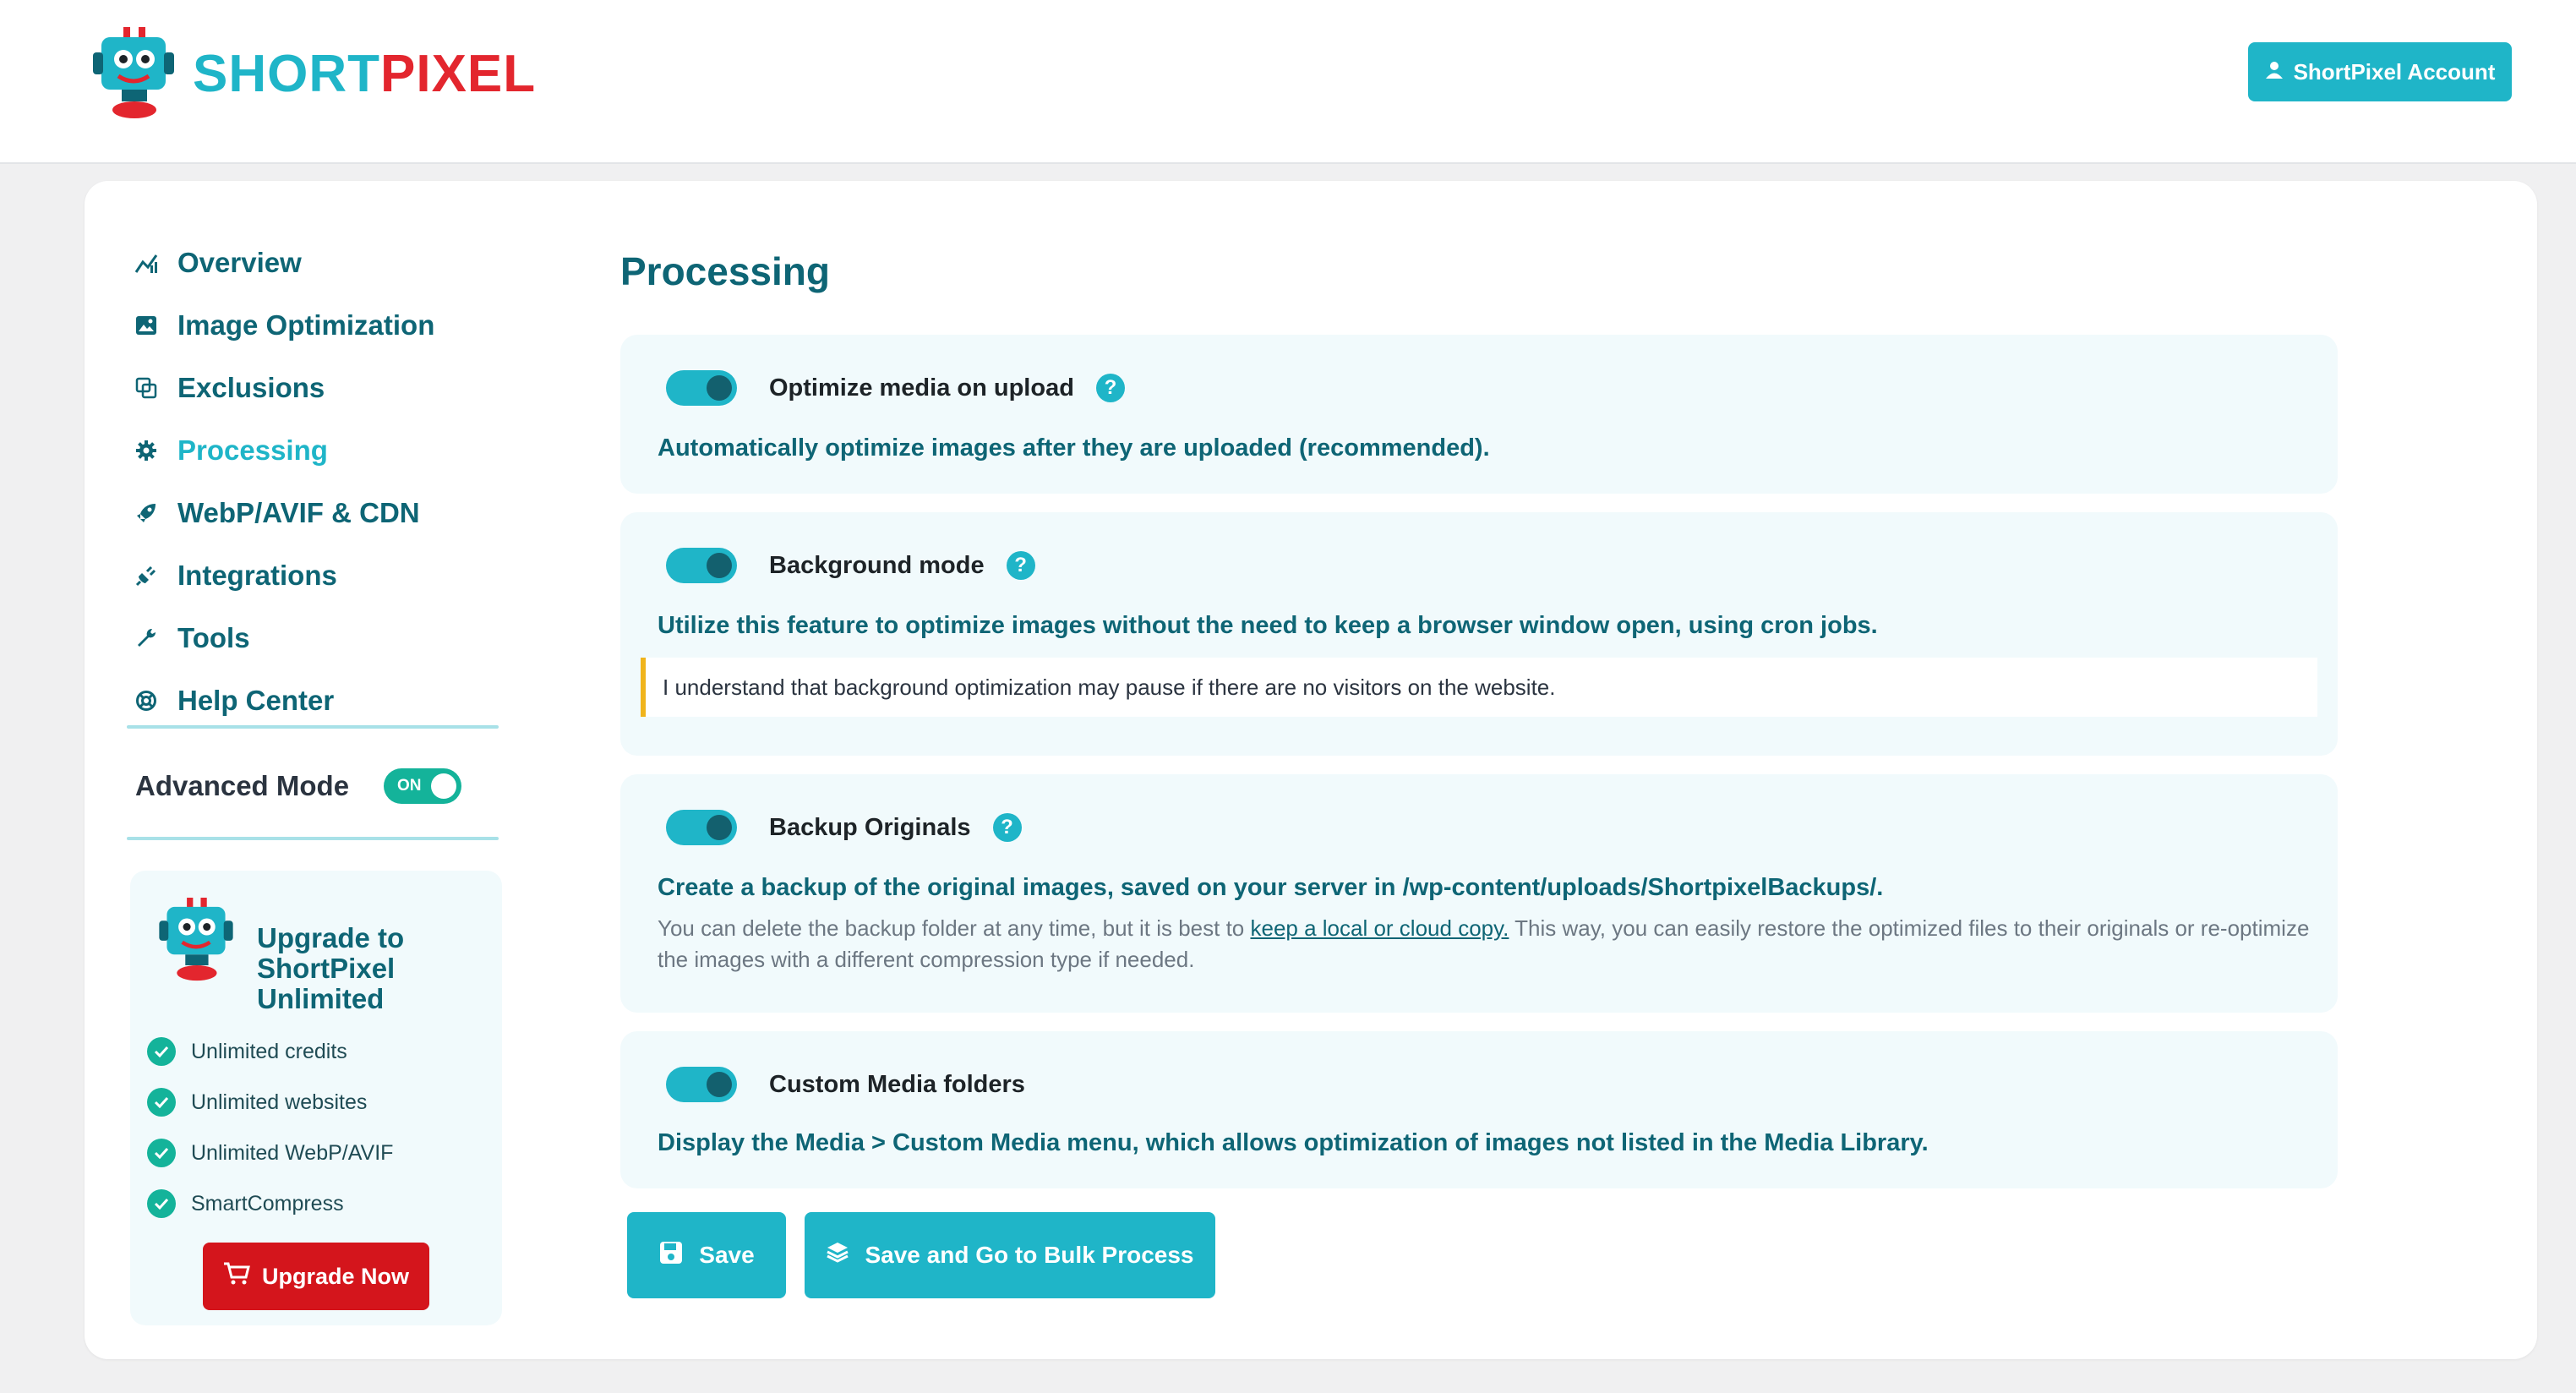  Describe the element at coordinates (146, 638) in the screenshot. I see `wrench-icon` at that location.